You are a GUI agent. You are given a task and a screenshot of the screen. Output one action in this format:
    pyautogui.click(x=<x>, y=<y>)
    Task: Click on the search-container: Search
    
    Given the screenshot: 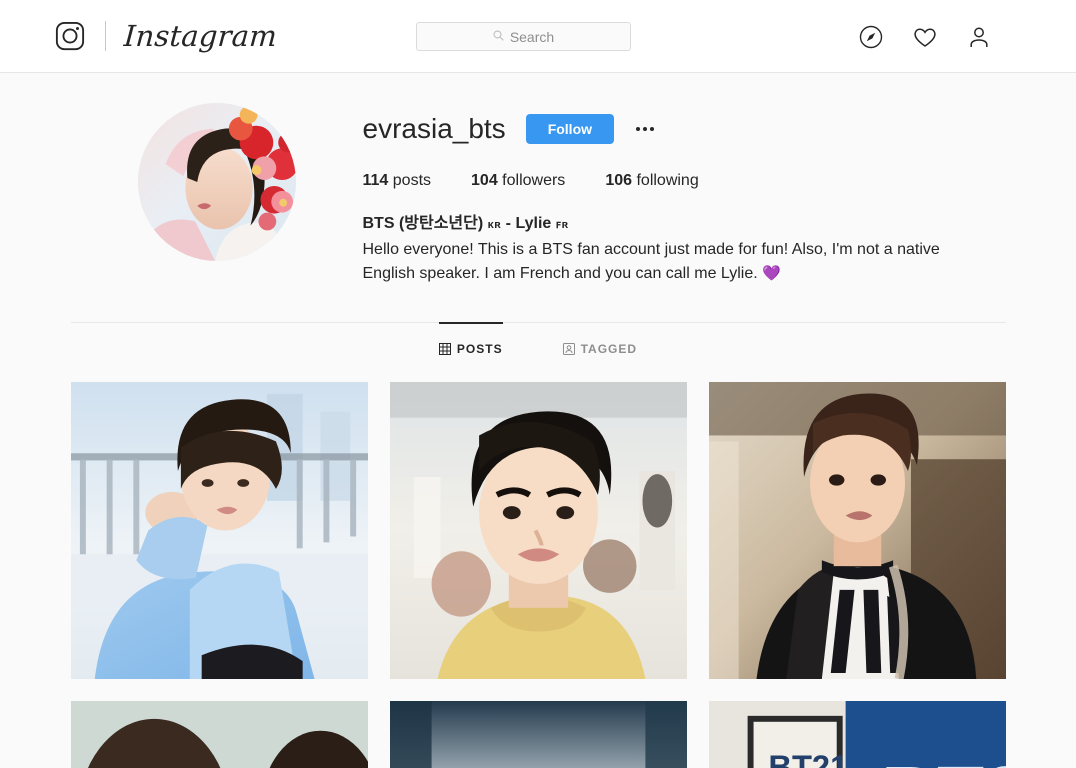 What is the action you would take?
    pyautogui.click(x=523, y=36)
    